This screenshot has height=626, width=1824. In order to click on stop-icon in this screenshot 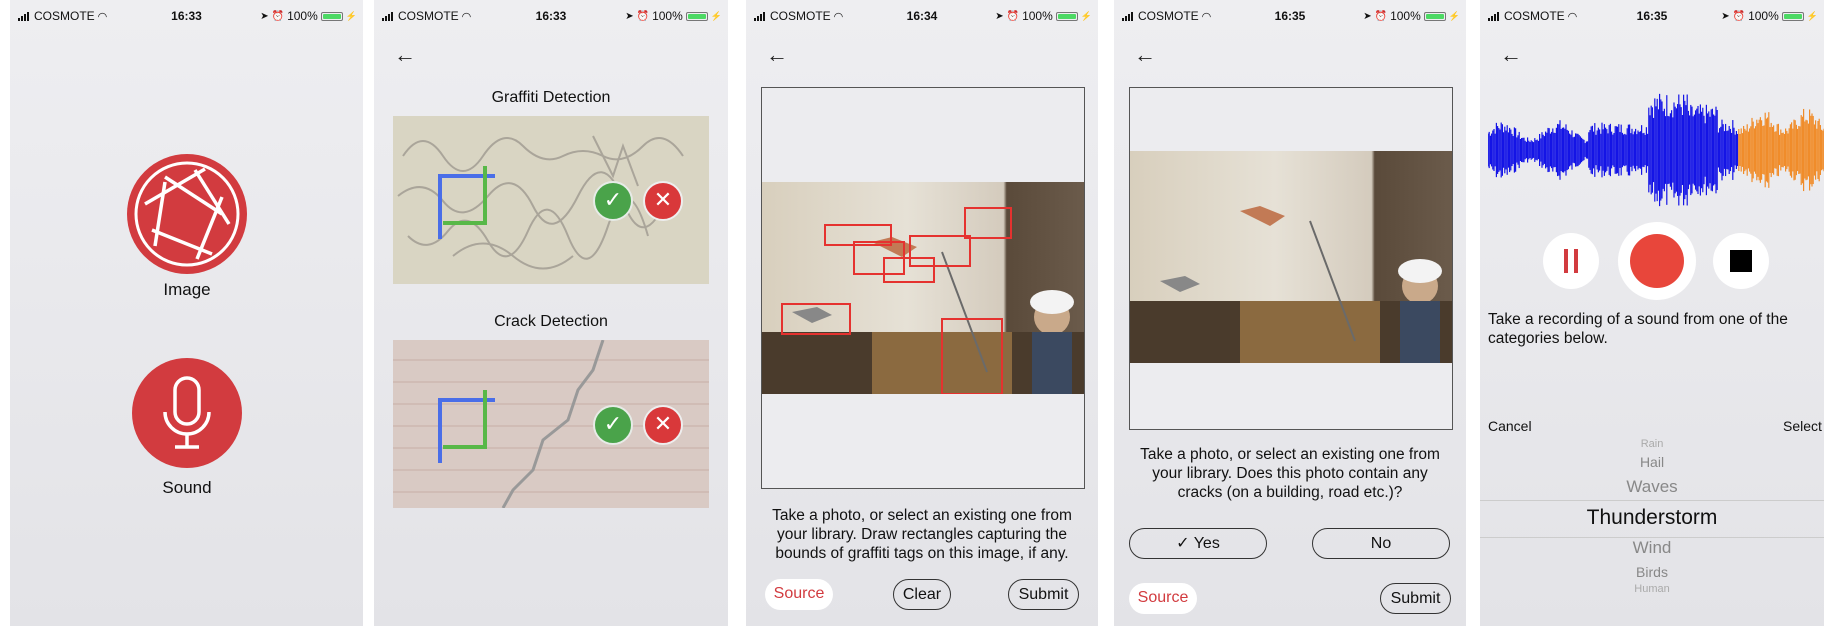, I will do `click(1741, 261)`.